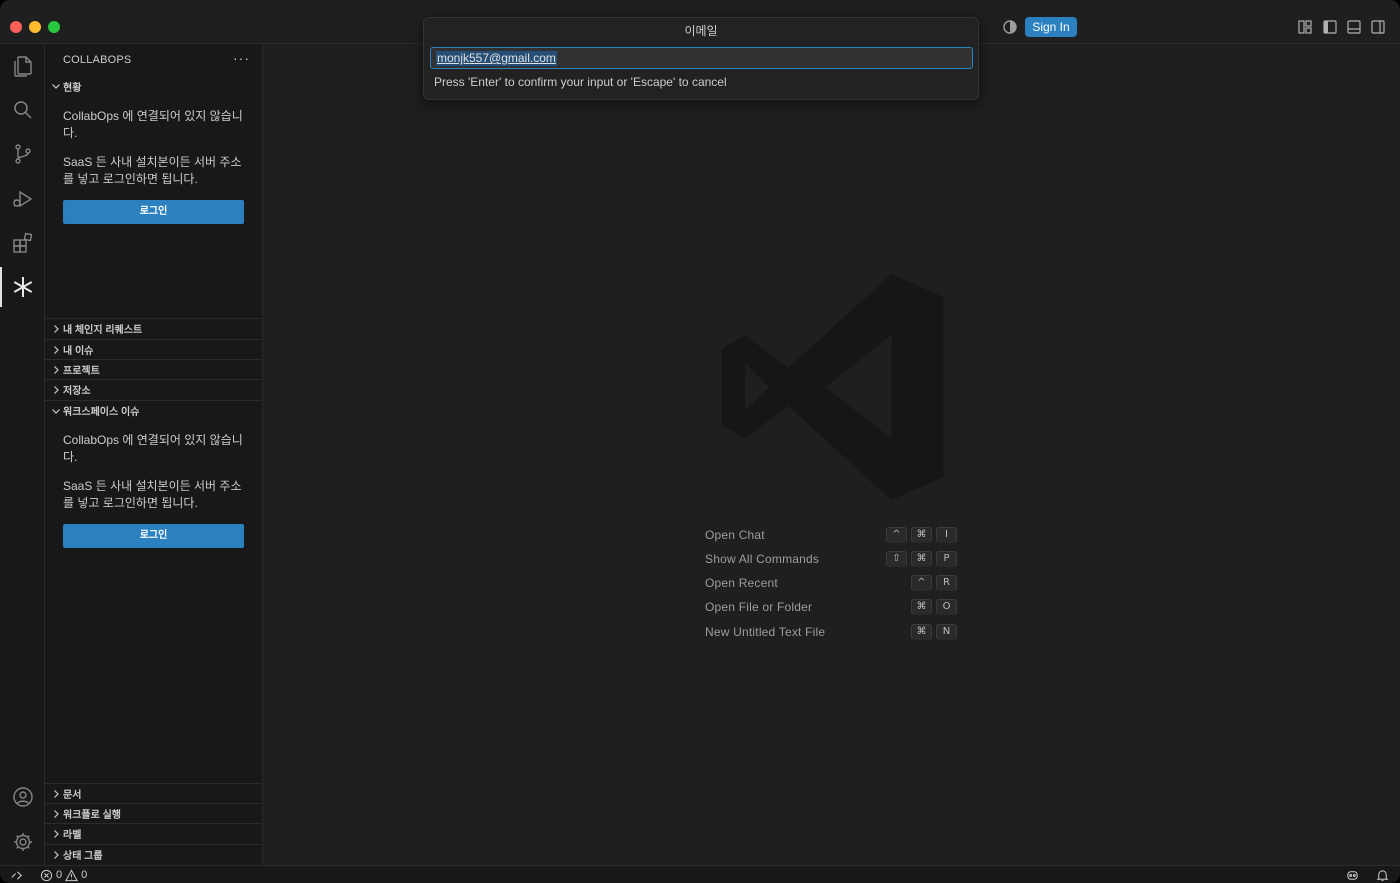  I want to click on collabops-icon, so click(22, 287).